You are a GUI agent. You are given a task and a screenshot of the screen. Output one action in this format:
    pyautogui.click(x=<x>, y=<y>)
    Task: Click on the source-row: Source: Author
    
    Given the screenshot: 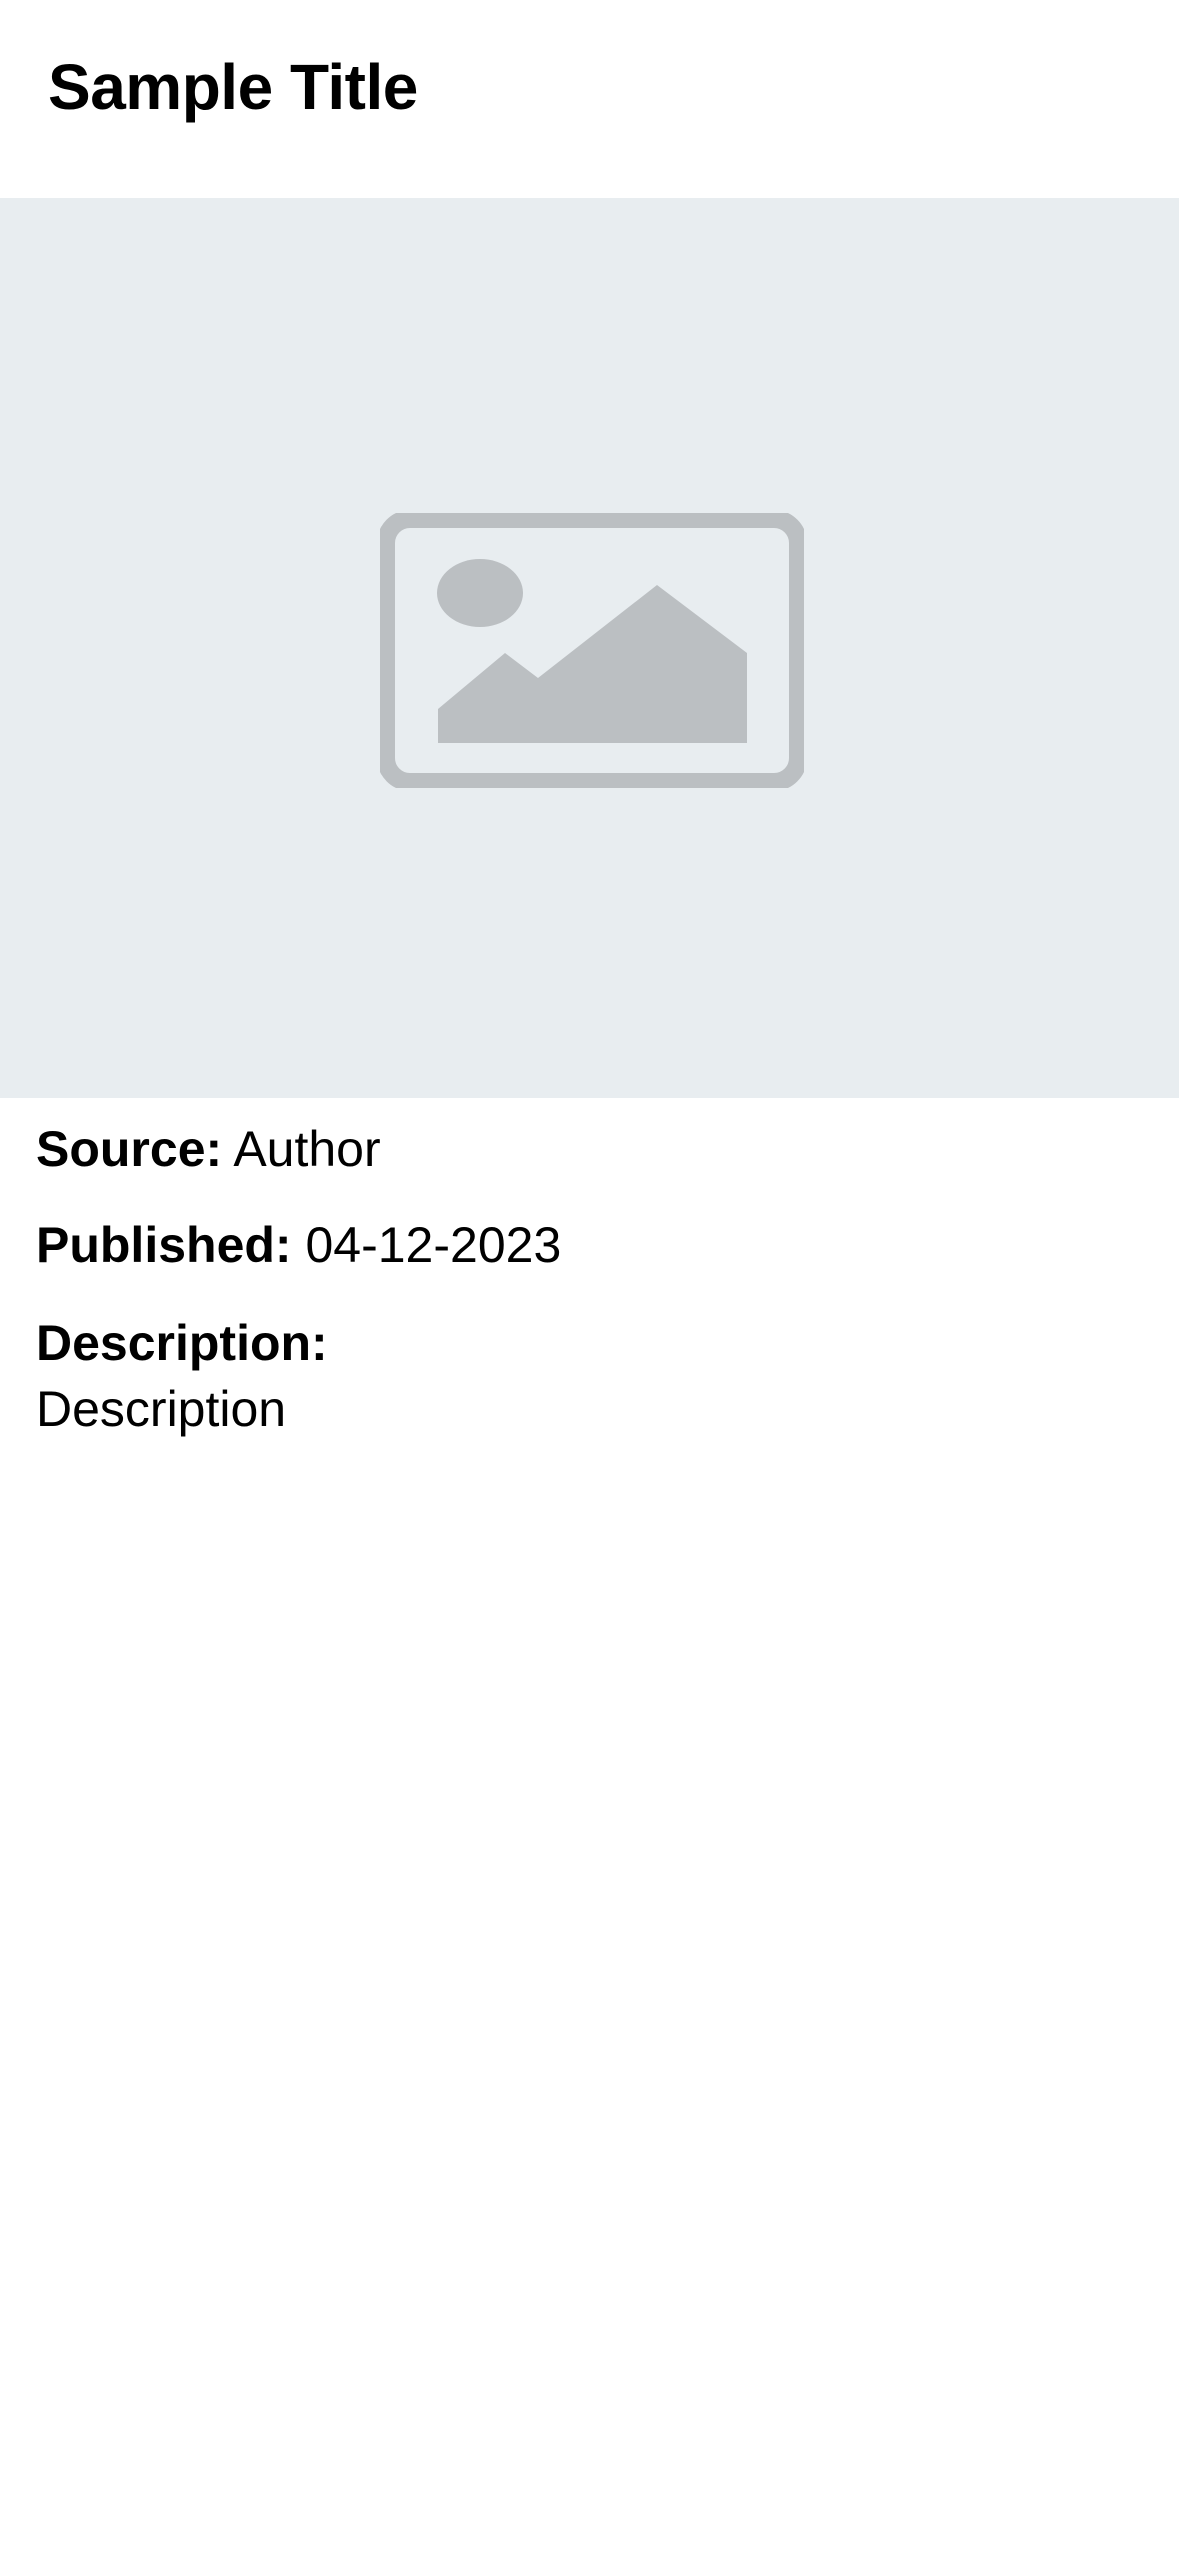 What is the action you would take?
    pyautogui.click(x=586, y=1149)
    